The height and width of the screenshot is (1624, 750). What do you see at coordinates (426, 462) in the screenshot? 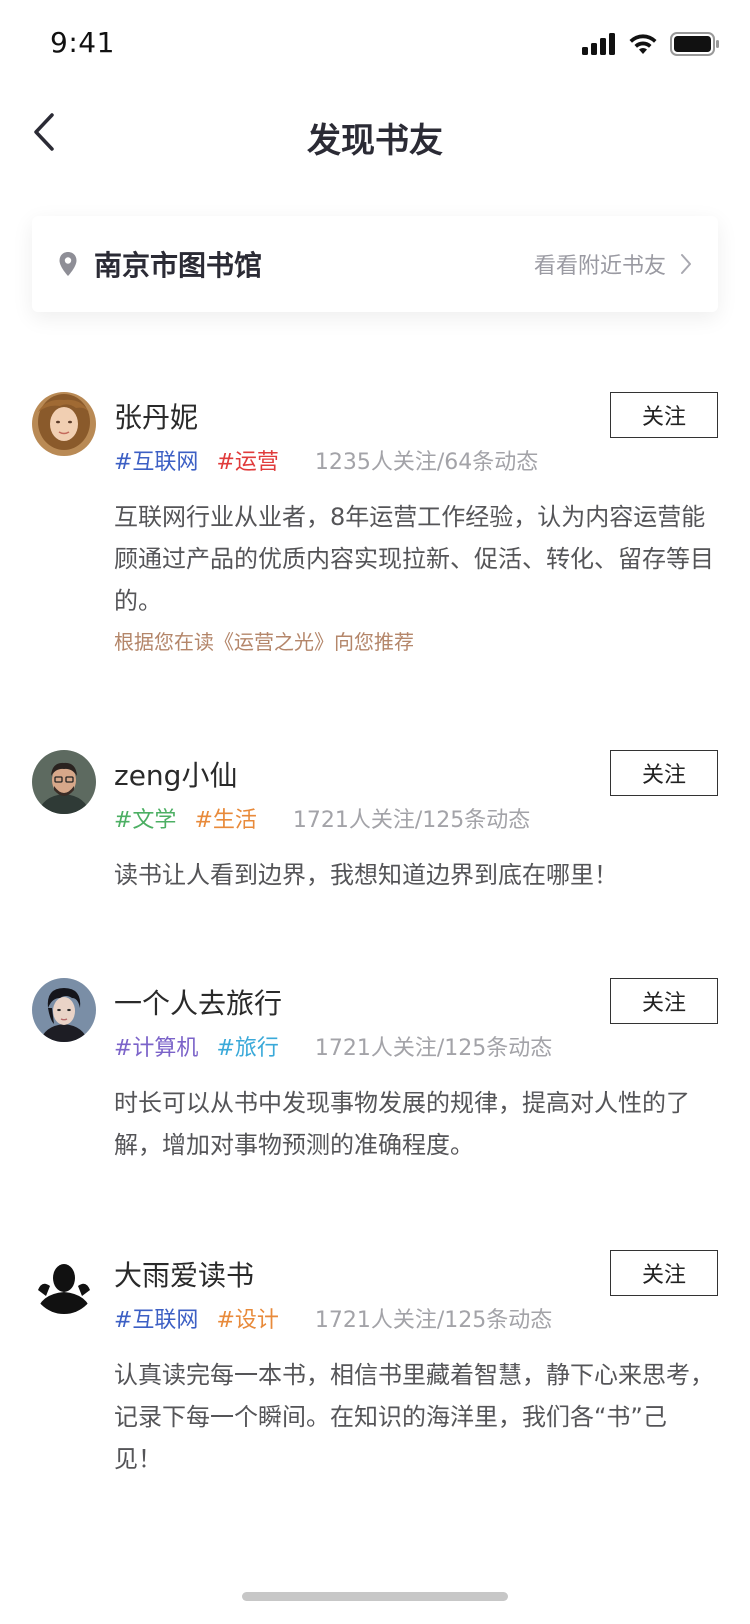
I see `follow-stats: 1235人关注/64条动态` at bounding box center [426, 462].